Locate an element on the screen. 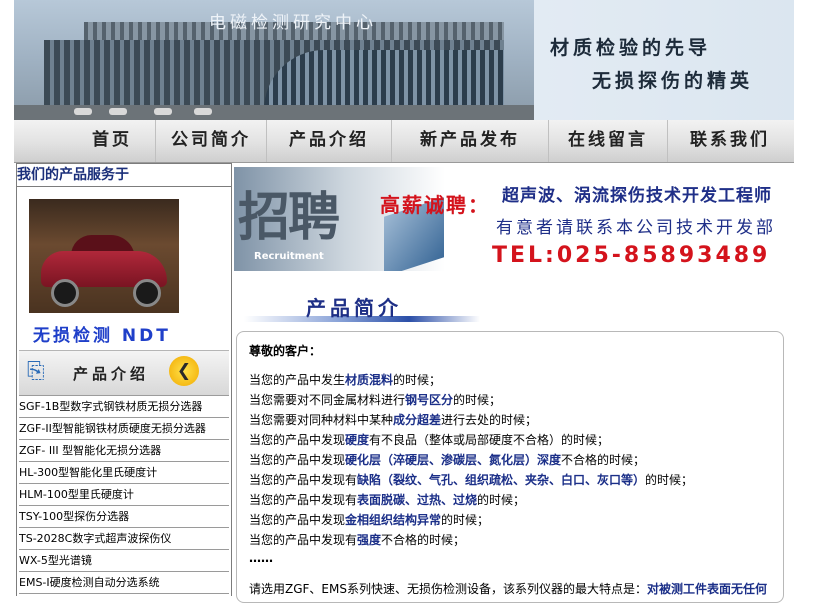  products-header: ⎘ 产品介绍 ❮ is located at coordinates (124, 373).